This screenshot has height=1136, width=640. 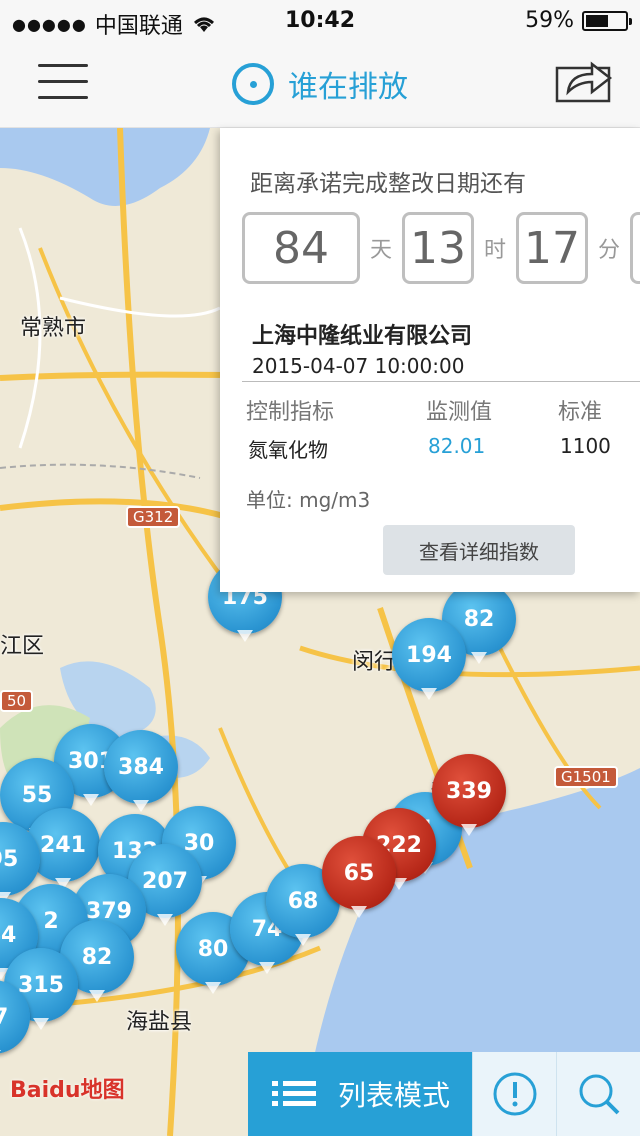 What do you see at coordinates (549, 20) in the screenshot?
I see `battery-percent: 59%` at bounding box center [549, 20].